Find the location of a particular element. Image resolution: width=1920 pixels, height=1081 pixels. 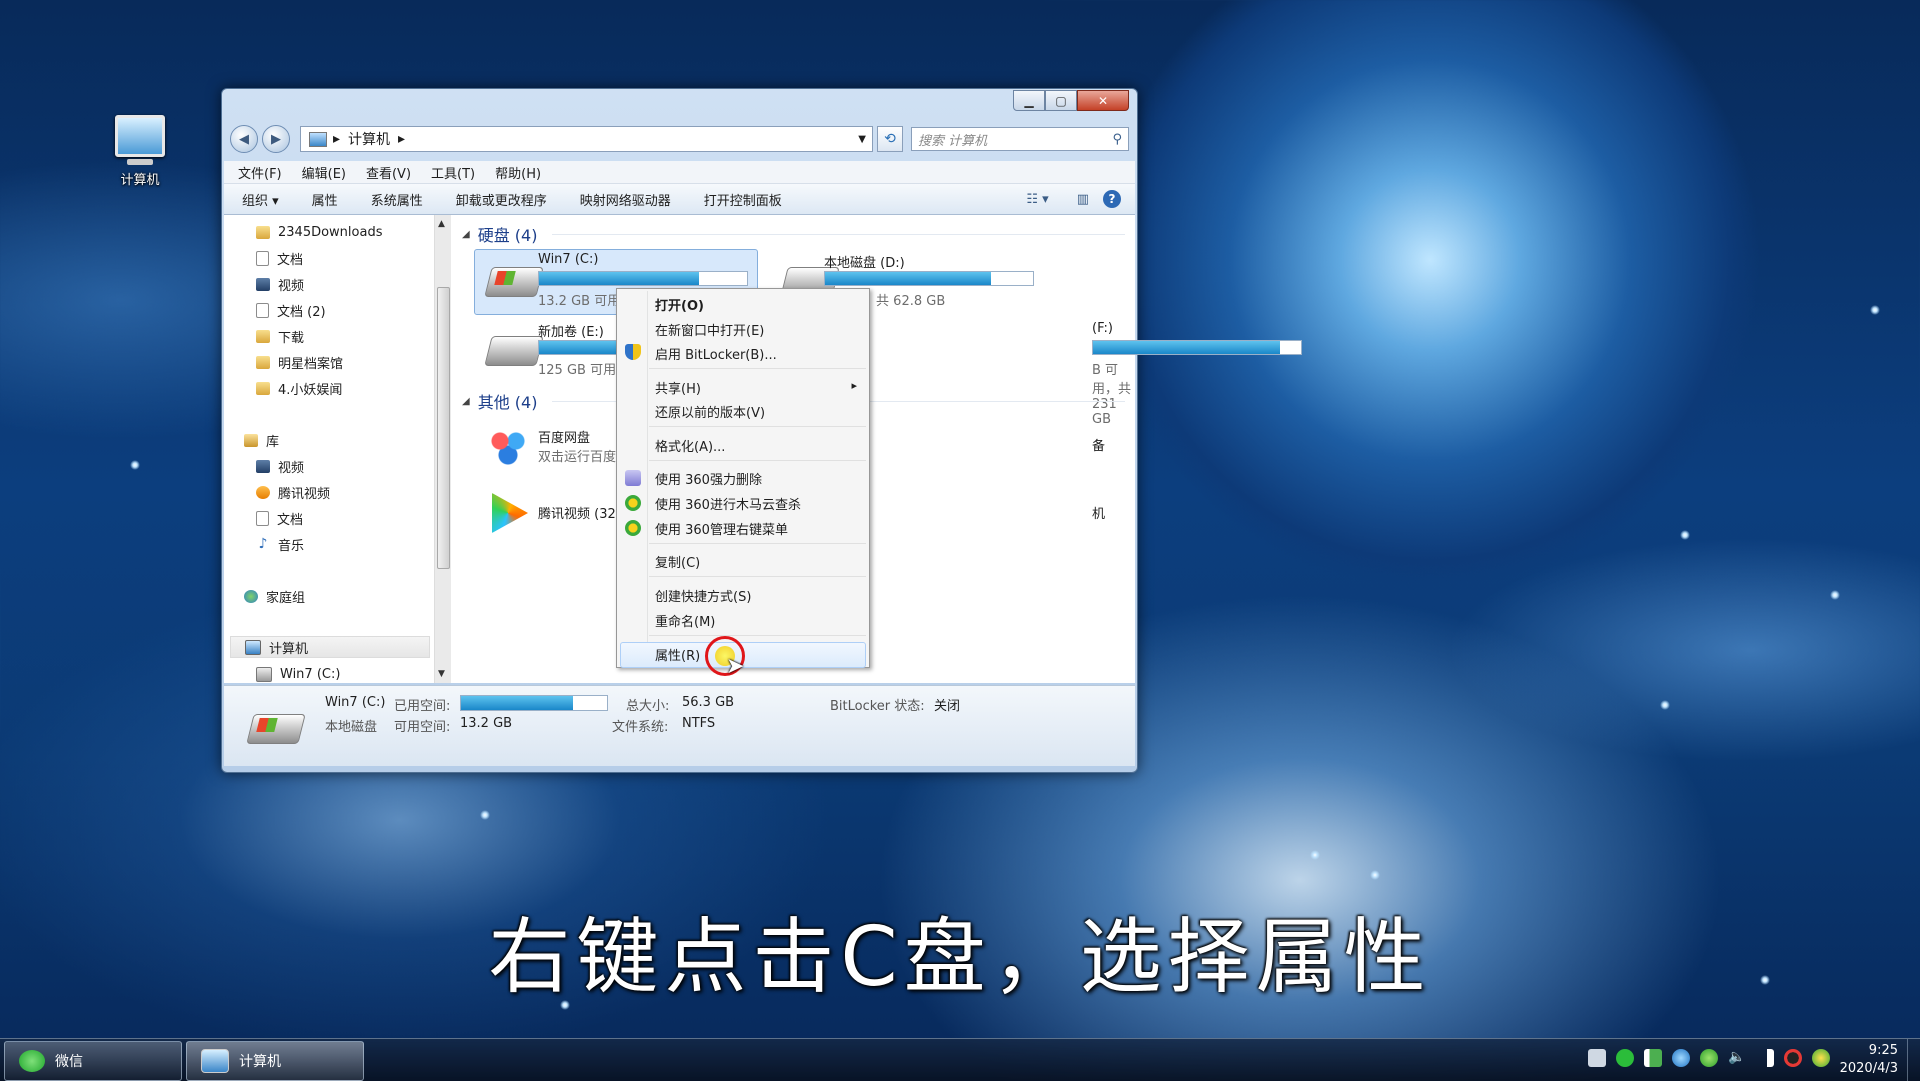

network-icon is located at coordinates (1765, 1058).